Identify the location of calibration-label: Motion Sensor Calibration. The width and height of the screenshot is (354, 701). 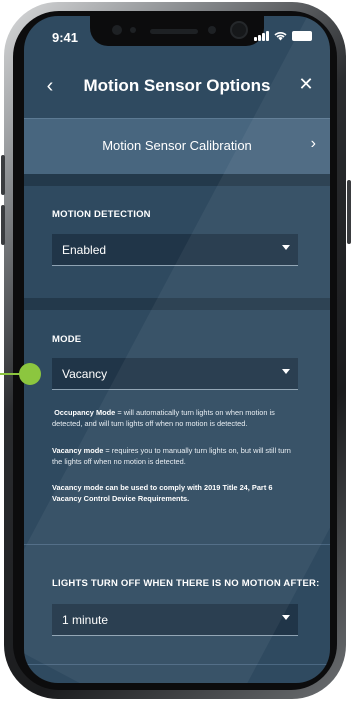
(177, 145).